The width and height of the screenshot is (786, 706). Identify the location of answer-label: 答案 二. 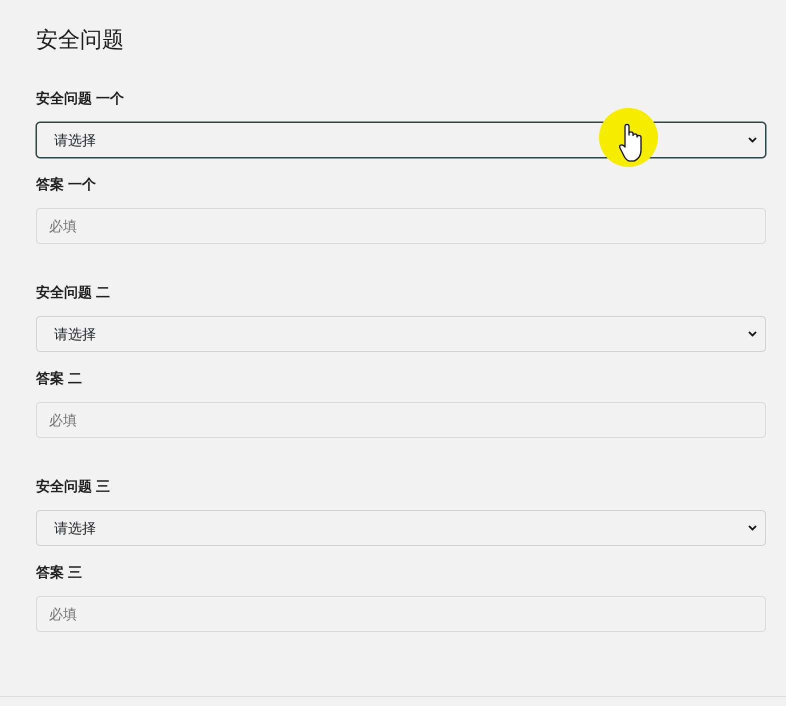
(59, 378).